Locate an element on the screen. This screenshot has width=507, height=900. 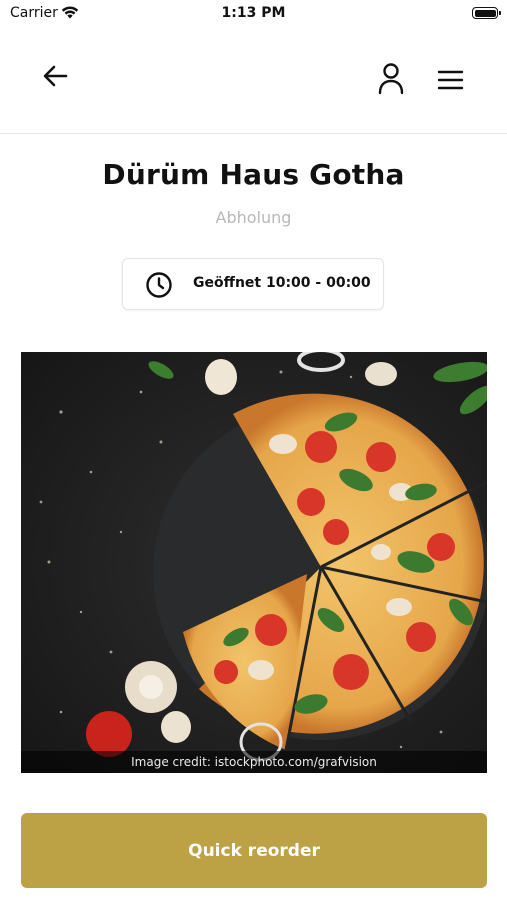
opening-hours-text: Geöffnet 10:00 - 00:00 is located at coordinates (282, 283).